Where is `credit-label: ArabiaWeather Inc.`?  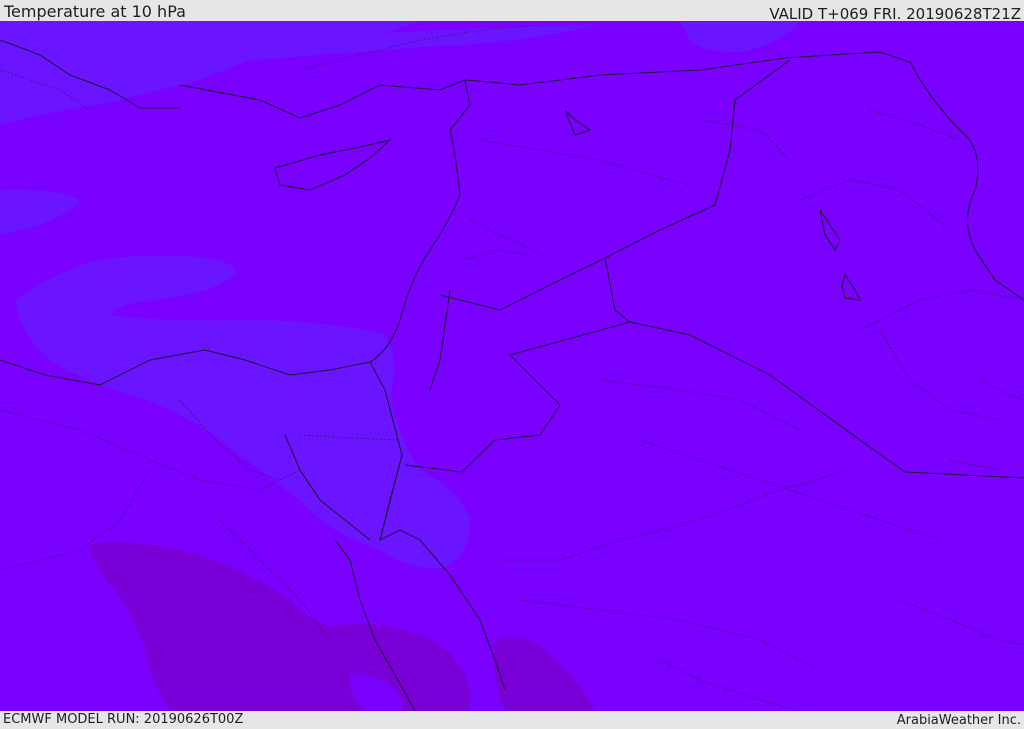
credit-label: ArabiaWeather Inc. is located at coordinates (958, 720).